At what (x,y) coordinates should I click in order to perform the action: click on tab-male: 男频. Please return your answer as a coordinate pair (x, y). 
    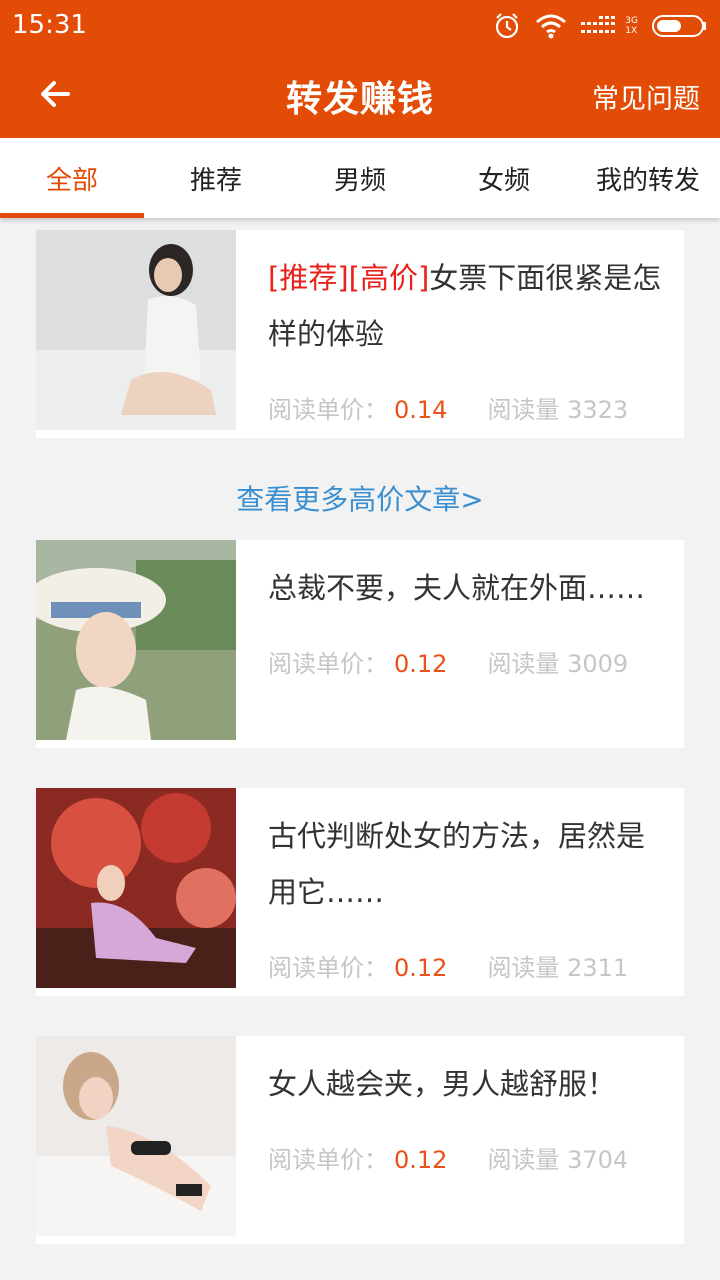
    Looking at the image, I should click on (360, 178).